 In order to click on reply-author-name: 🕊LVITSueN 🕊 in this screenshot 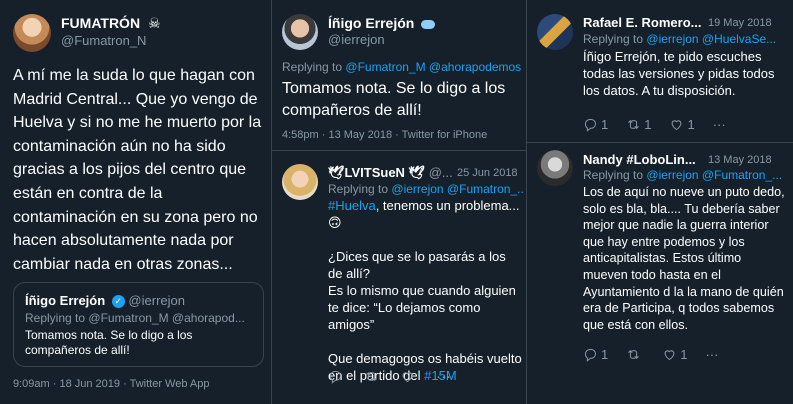, I will do `click(376, 172)`.